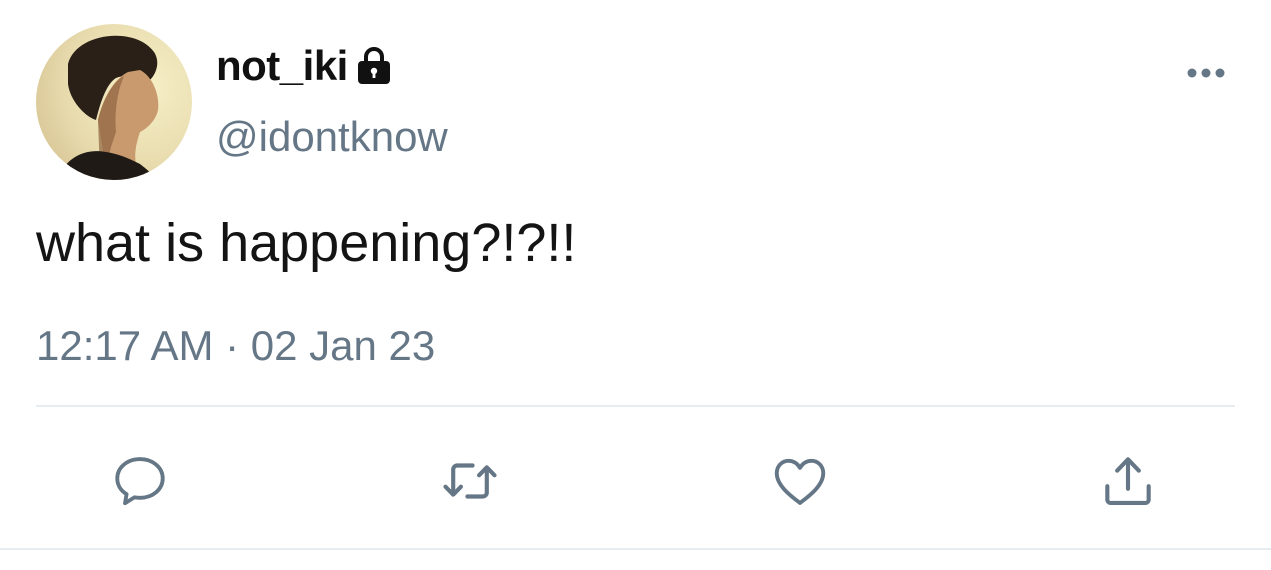  I want to click on tweet-text: what is happening?!?!!, so click(306, 243).